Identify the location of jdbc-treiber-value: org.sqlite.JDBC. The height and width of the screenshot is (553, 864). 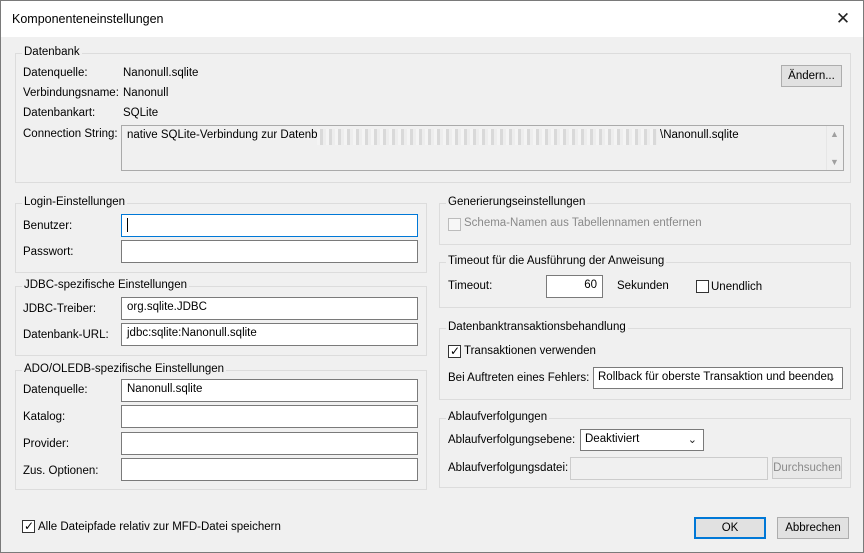
(167, 307).